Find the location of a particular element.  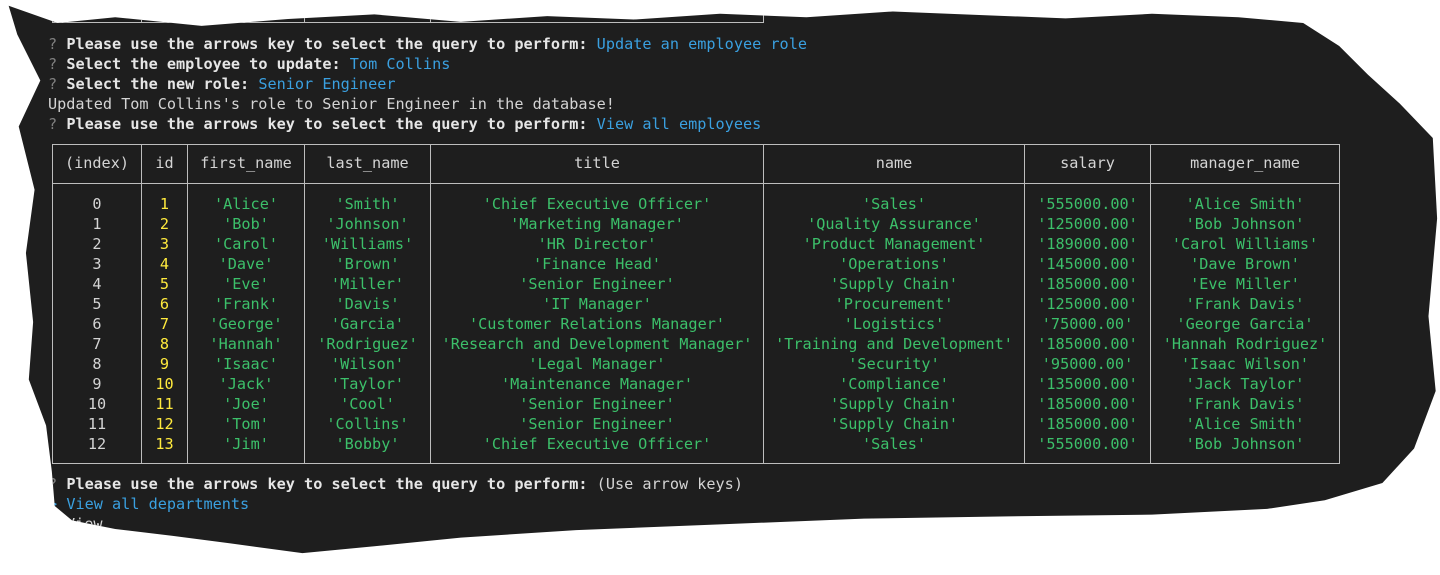

table-cell-index: 5 is located at coordinates (97, 304).